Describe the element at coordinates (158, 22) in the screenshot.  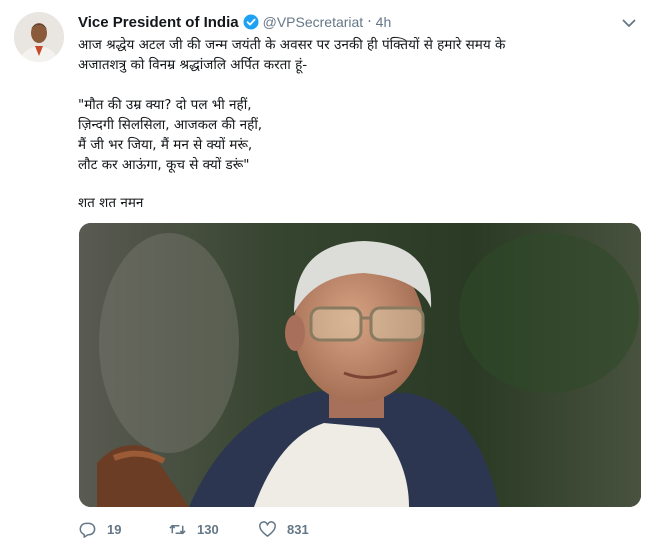
I see `display-name: Vice President of India` at that location.